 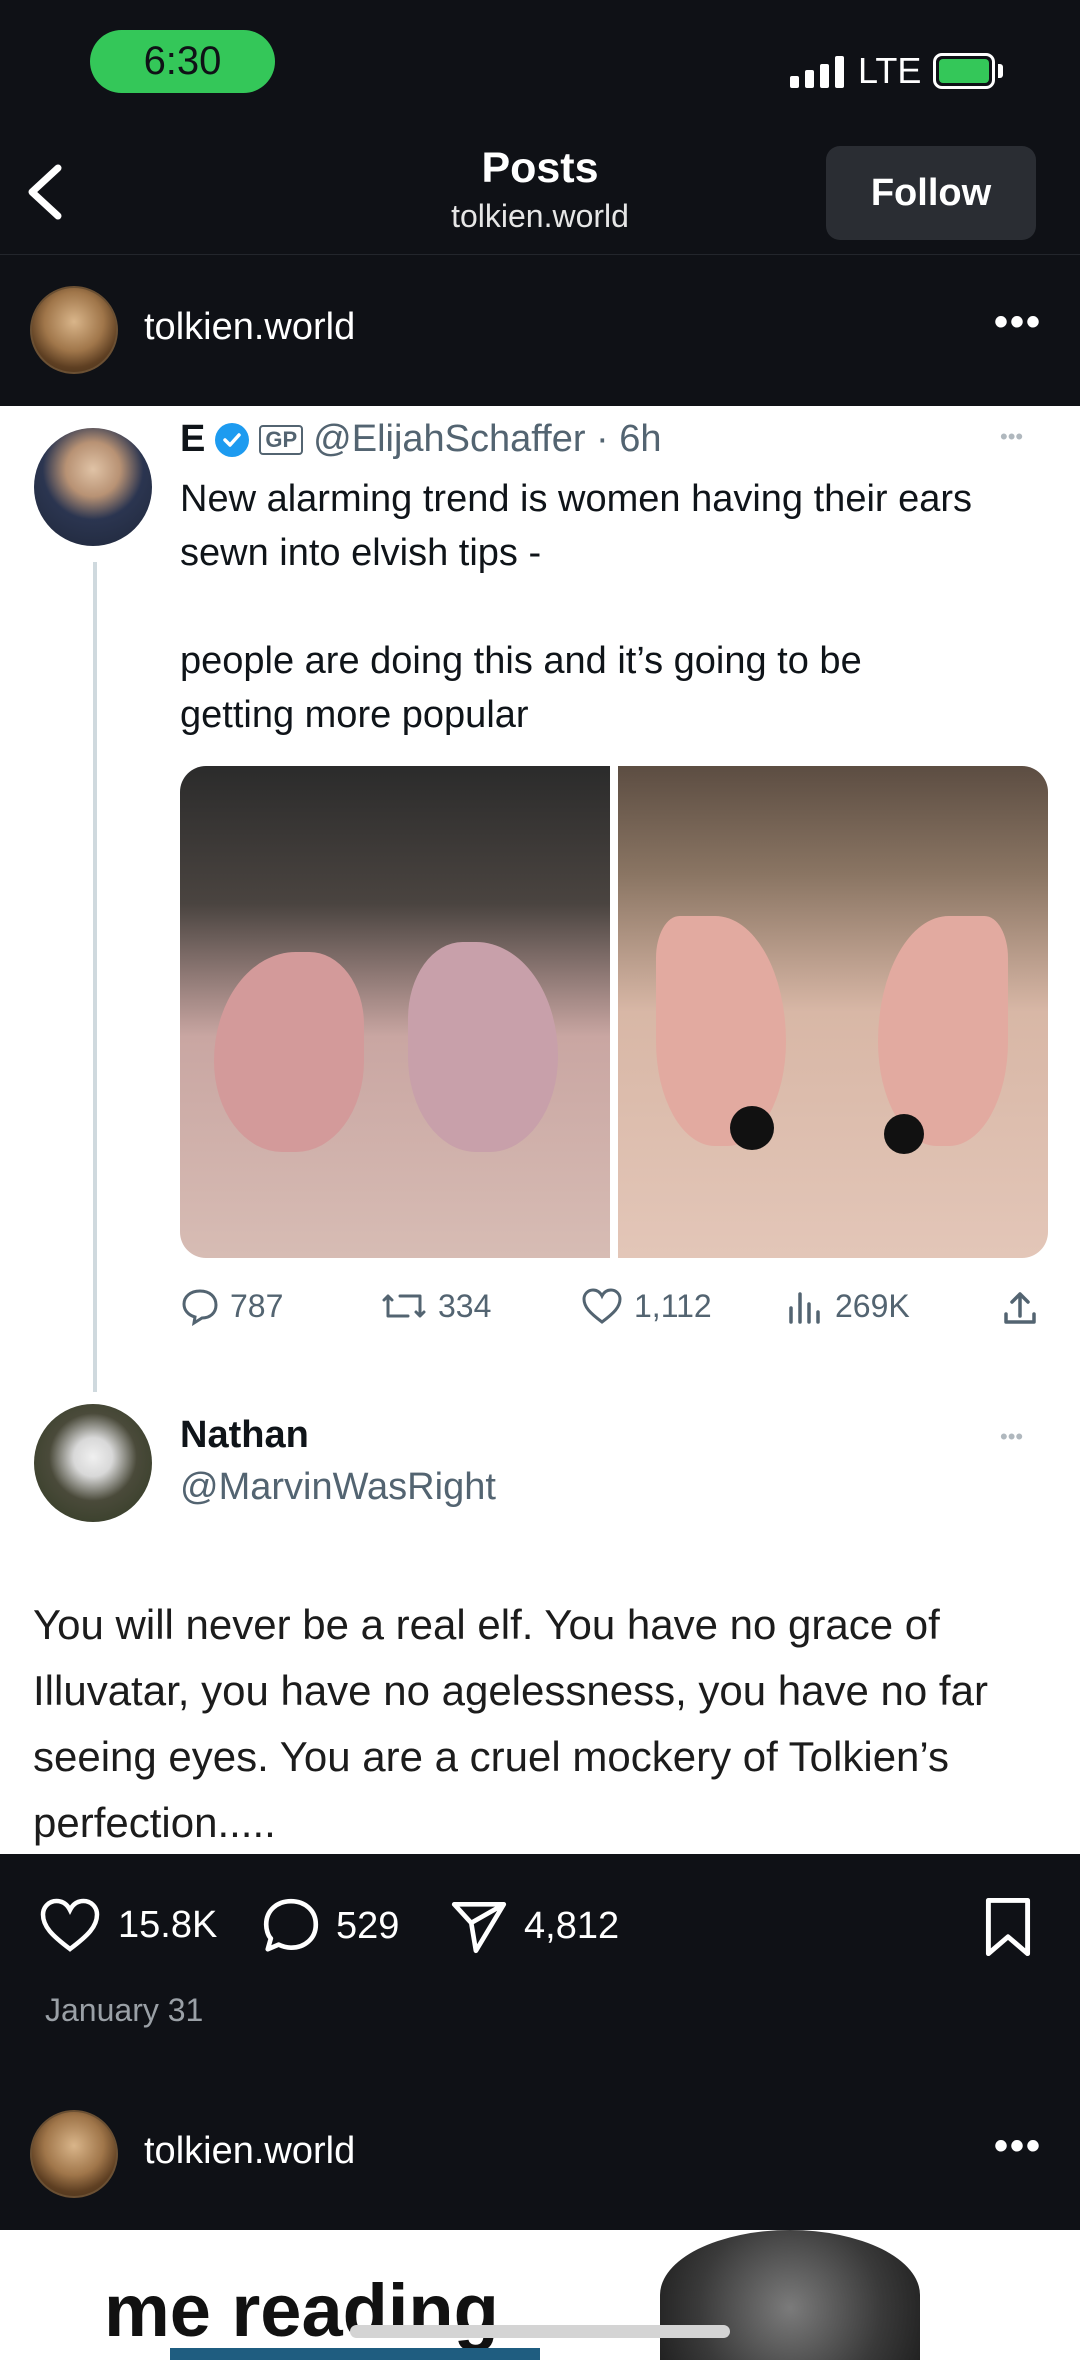 What do you see at coordinates (790, 2295) in the screenshot?
I see `next-post-person` at bounding box center [790, 2295].